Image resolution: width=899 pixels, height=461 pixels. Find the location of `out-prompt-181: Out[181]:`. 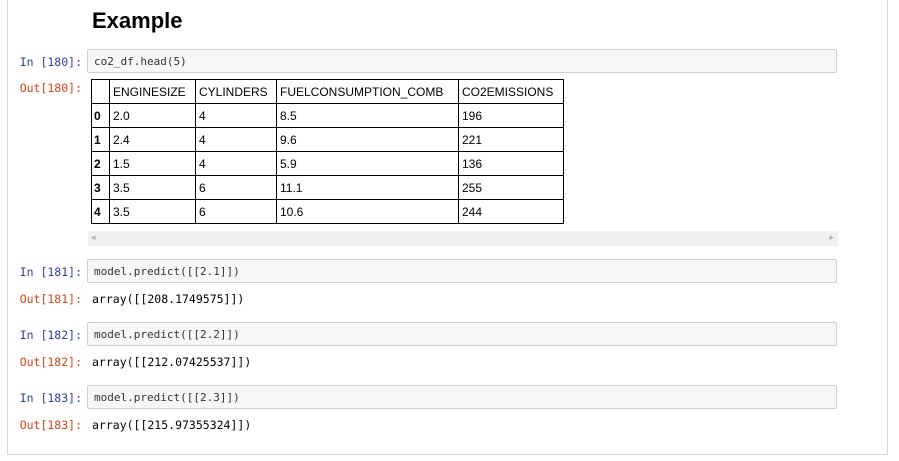

out-prompt-181: Out[181]: is located at coordinates (50, 299).